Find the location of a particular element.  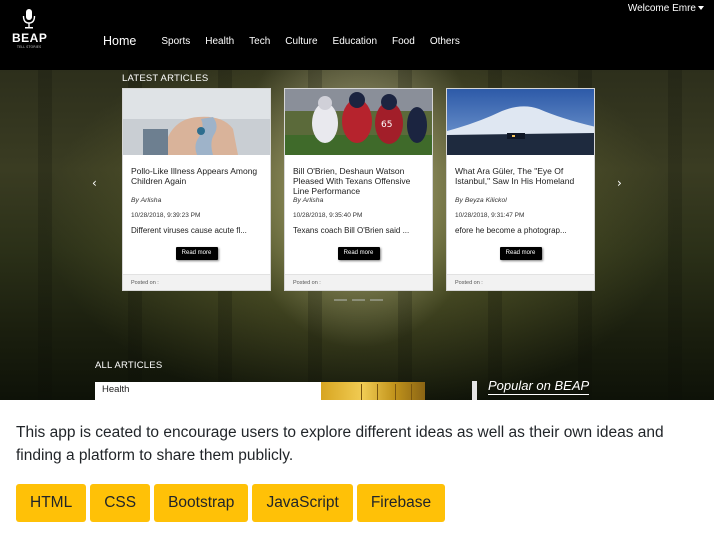

chevron-left-icon: ‹ is located at coordinates (94, 183).